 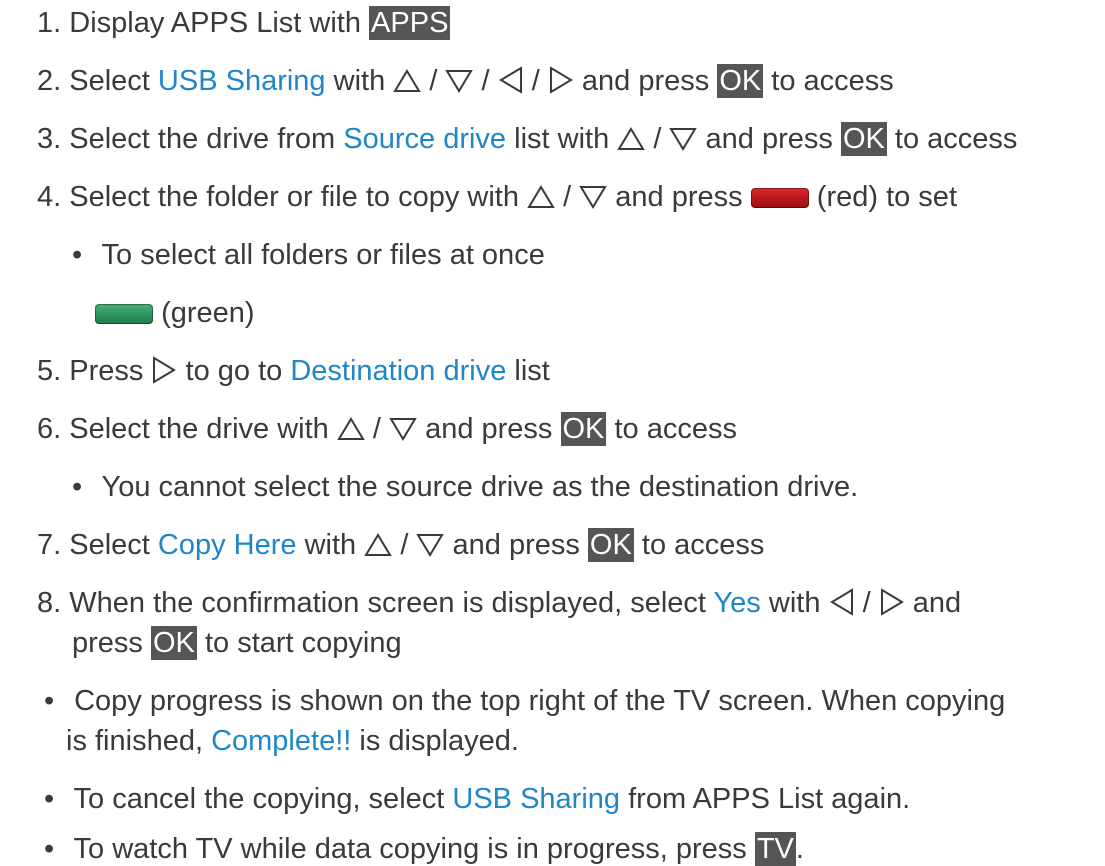 What do you see at coordinates (259, 799) in the screenshot?
I see `note-text: To cancel the copying, select` at bounding box center [259, 799].